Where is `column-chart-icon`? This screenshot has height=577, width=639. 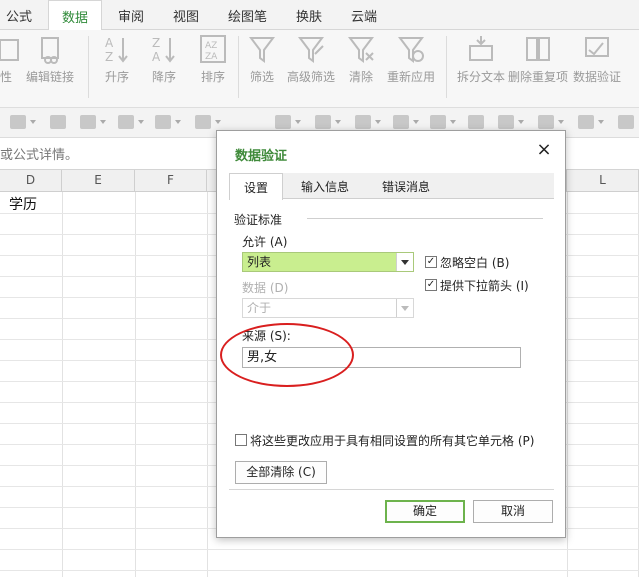
column-chart-icon is located at coordinates (203, 122).